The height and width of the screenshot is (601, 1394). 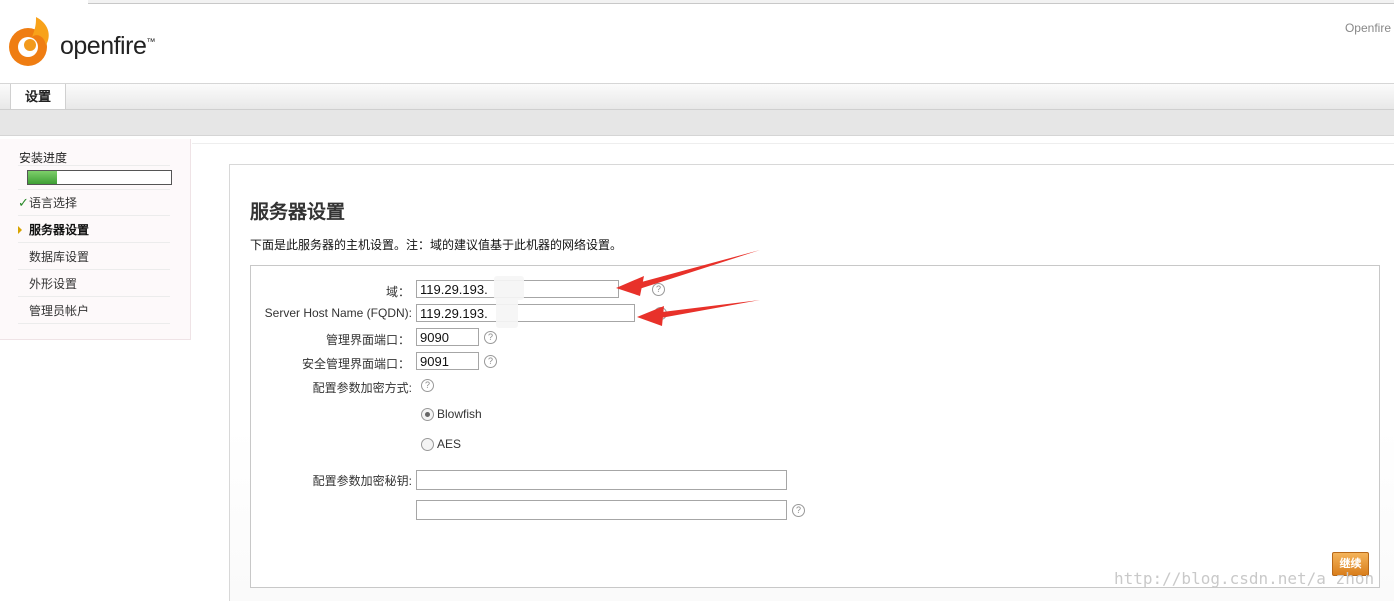 What do you see at coordinates (397, 292) in the screenshot?
I see `domain-label: 域：` at bounding box center [397, 292].